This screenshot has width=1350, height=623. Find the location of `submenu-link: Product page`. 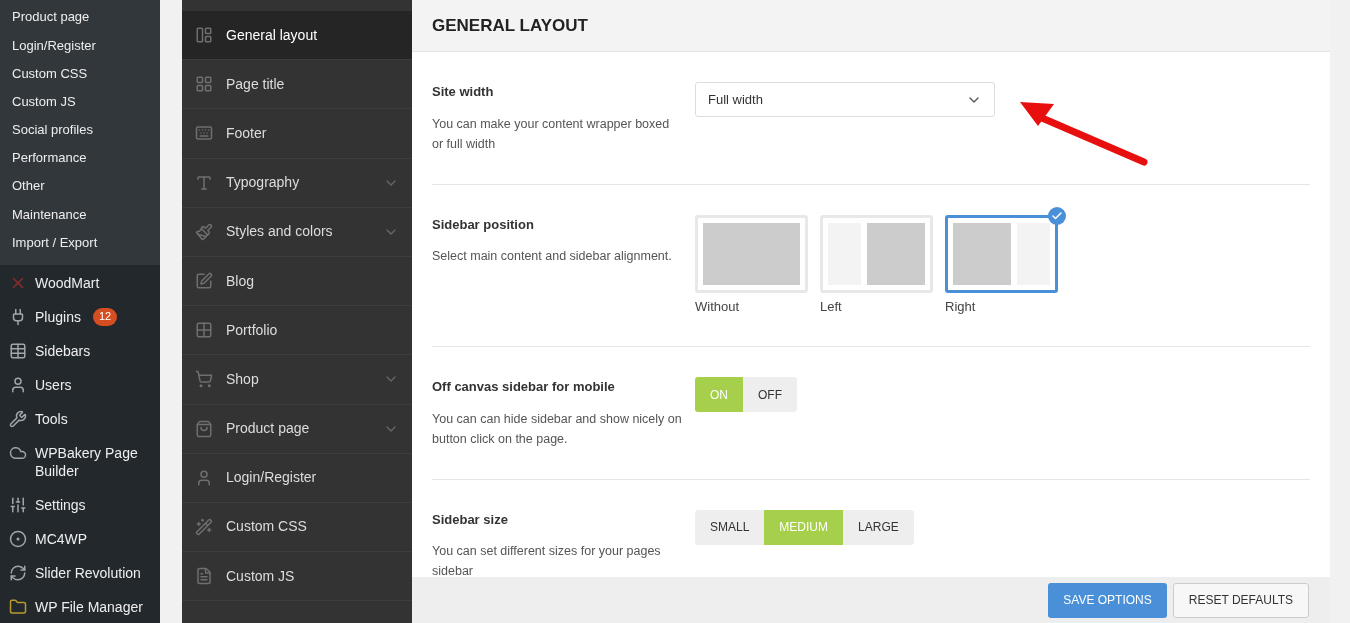

submenu-link: Product page is located at coordinates (80, 17).